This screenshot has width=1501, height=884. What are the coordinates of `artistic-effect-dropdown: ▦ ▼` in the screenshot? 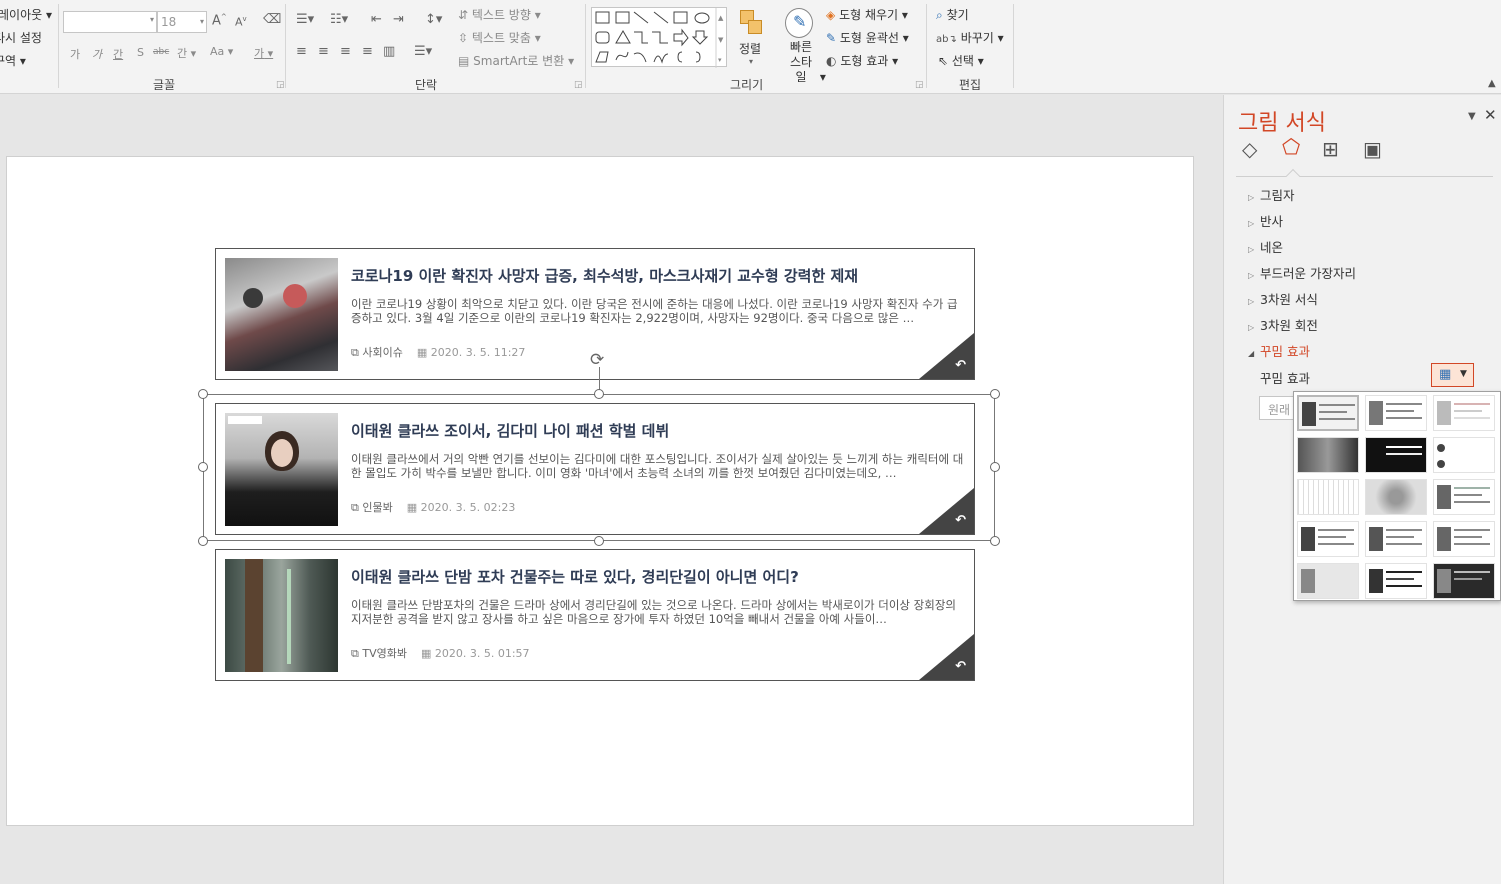 It's located at (1452, 375).